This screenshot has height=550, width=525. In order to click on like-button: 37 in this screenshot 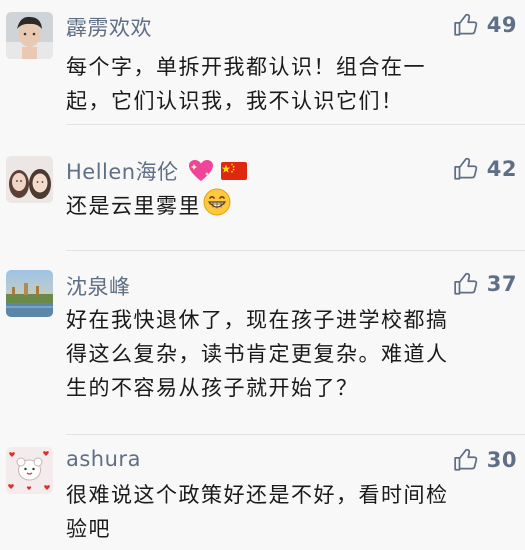, I will do `click(485, 284)`.